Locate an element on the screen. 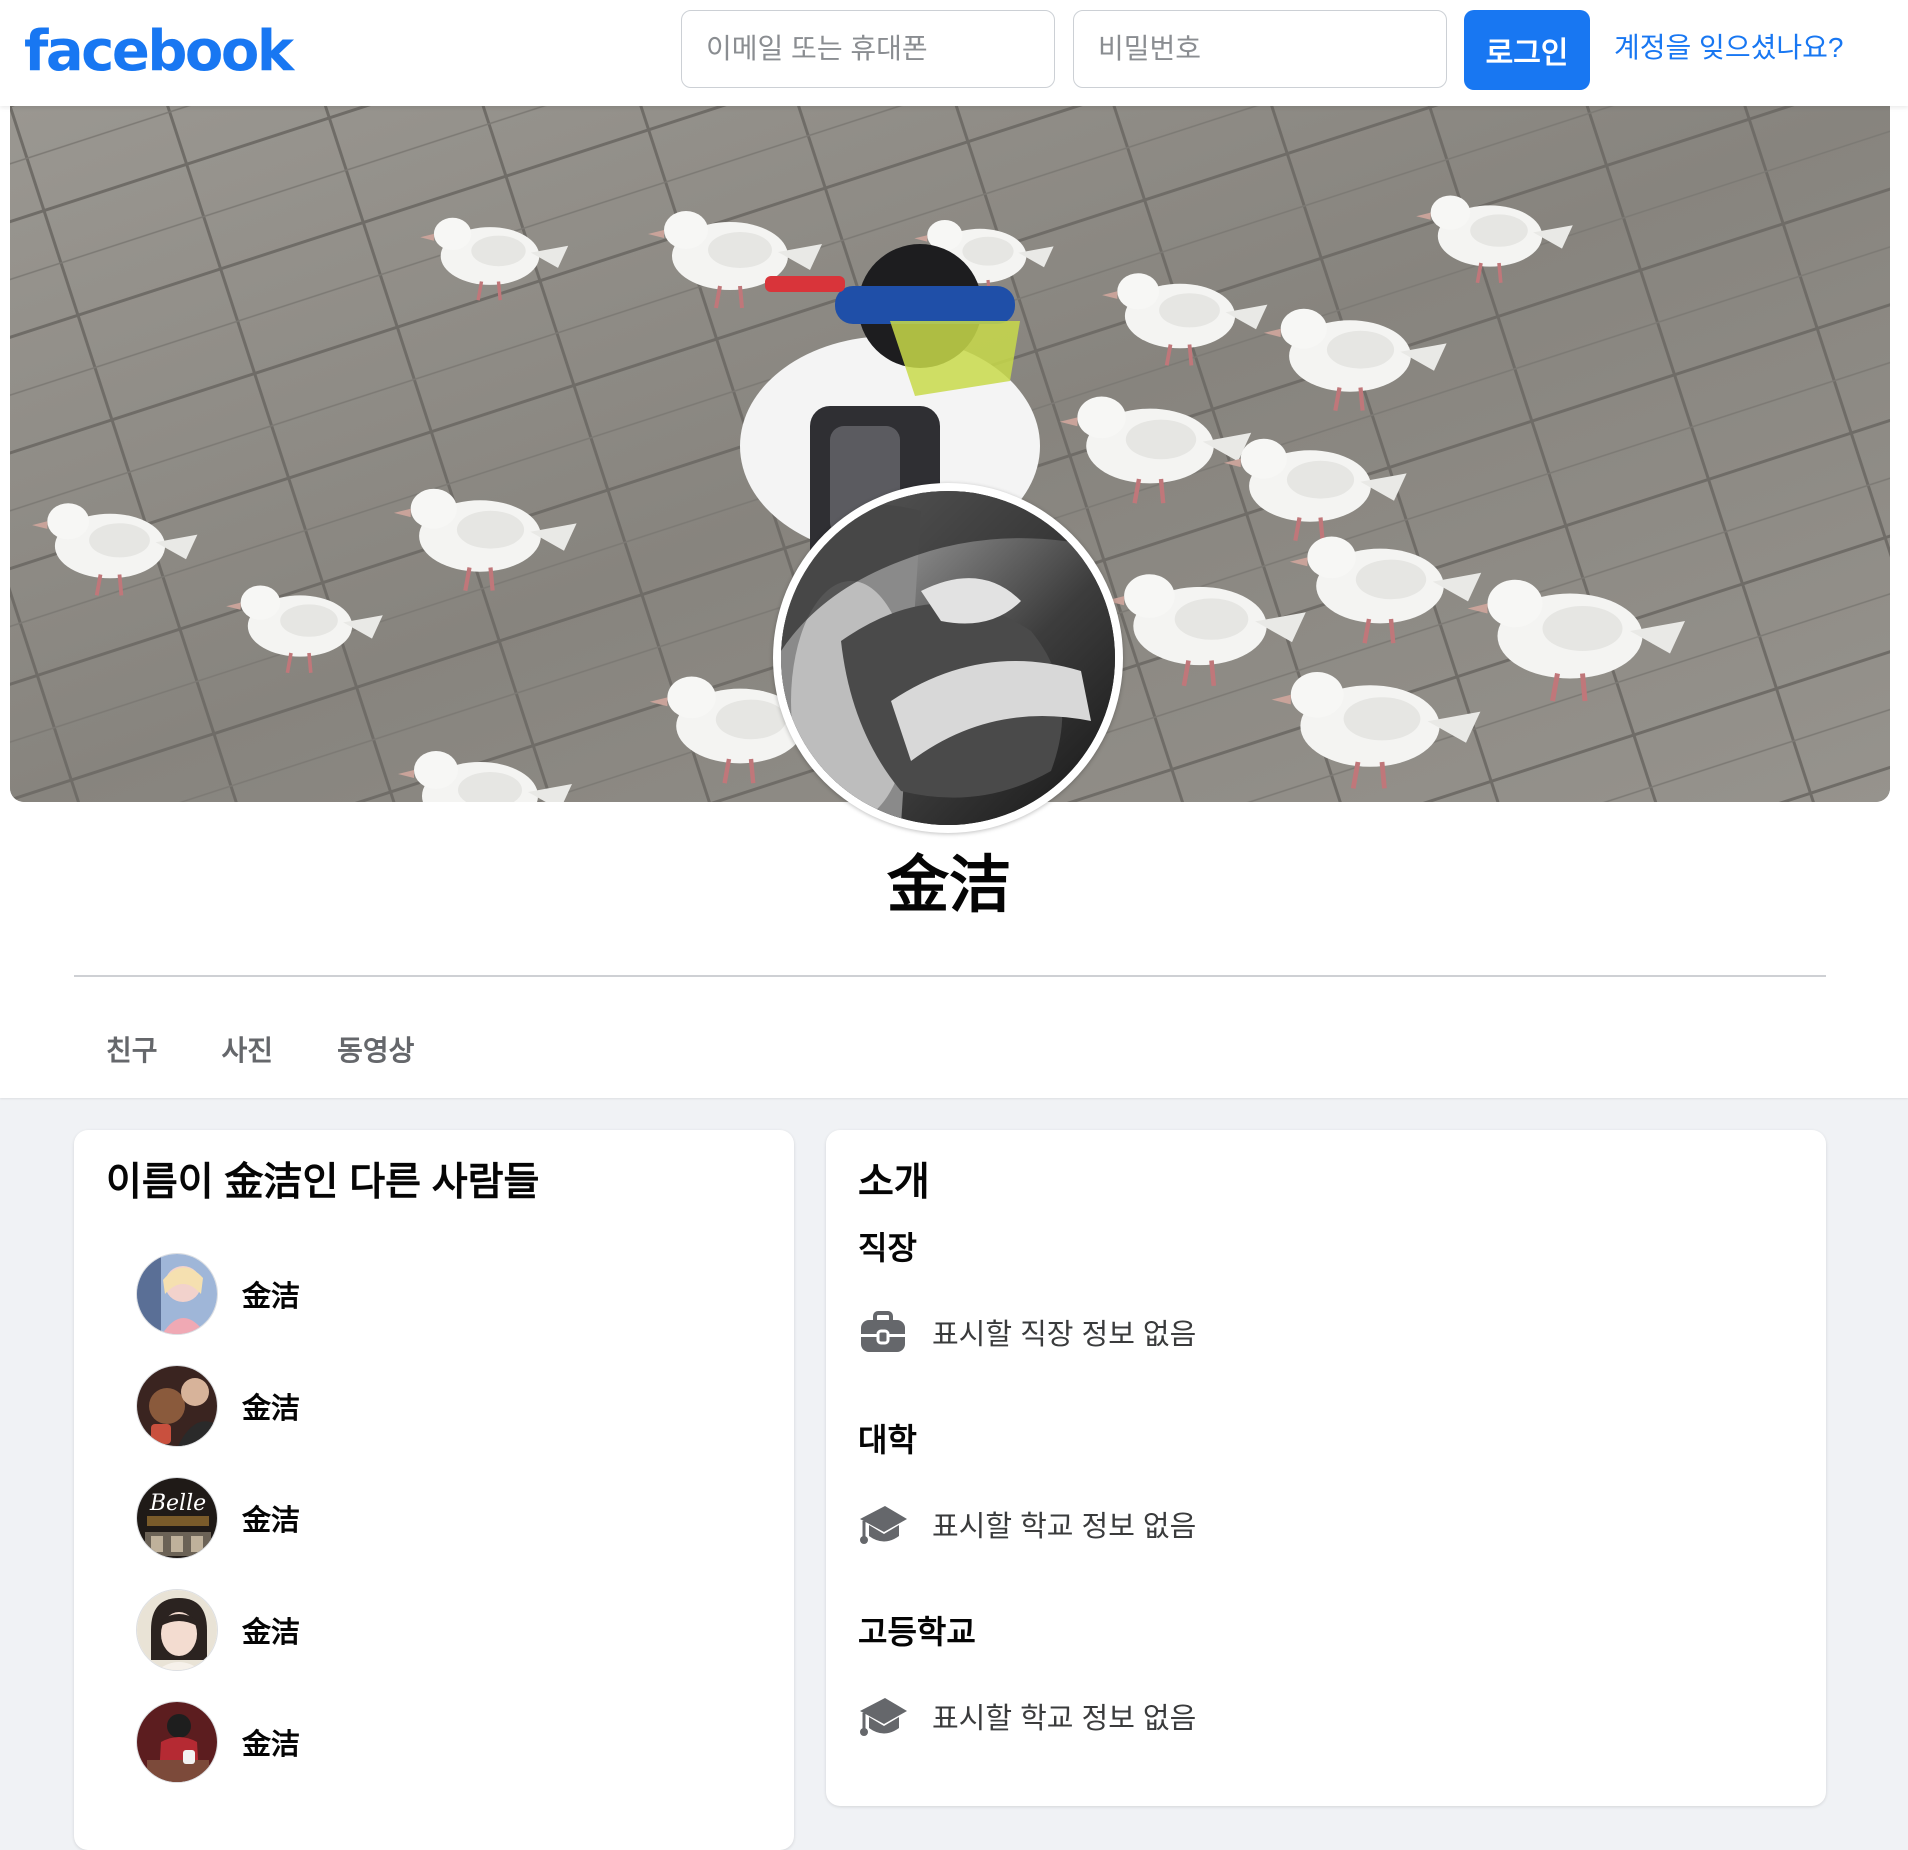 Image resolution: width=1908 pixels, height=1850 pixels. workplace-heading: 직장 is located at coordinates (887, 1248).